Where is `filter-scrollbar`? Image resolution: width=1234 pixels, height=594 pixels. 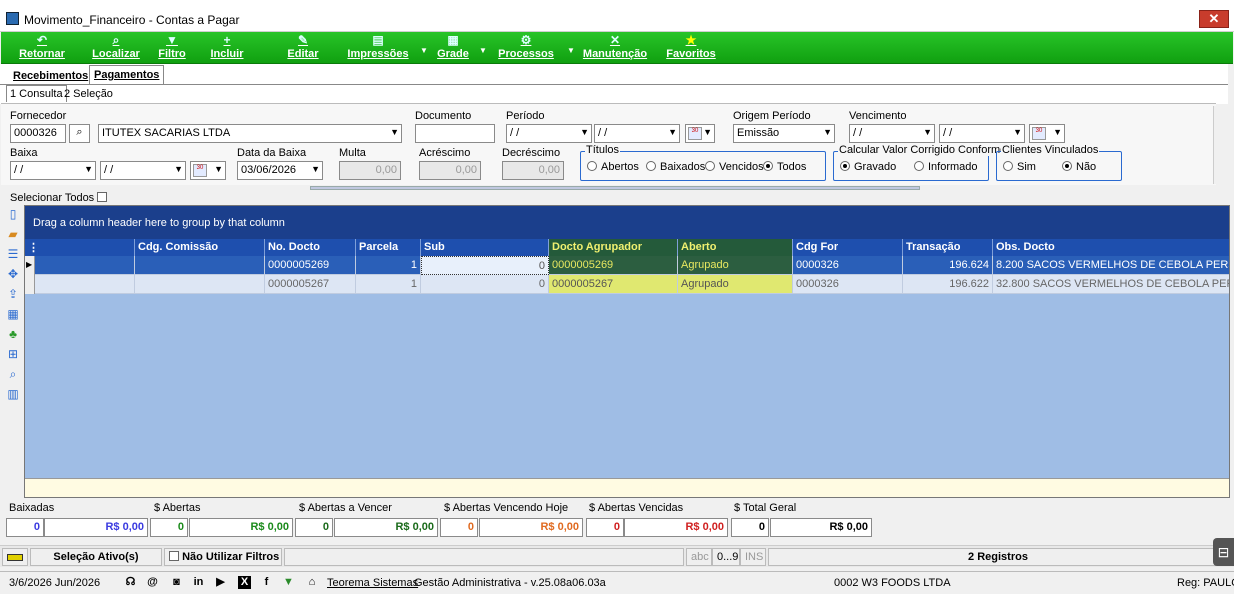 filter-scrollbar is located at coordinates (1220, 145).